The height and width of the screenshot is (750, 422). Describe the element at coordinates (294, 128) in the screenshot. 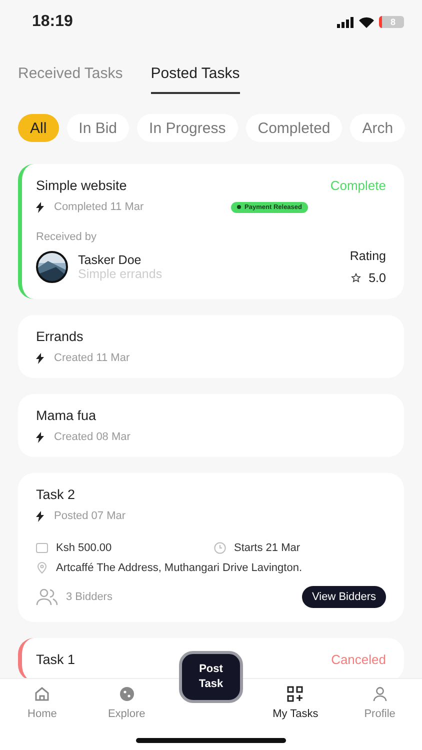

I see `filter-chip: Completed` at that location.